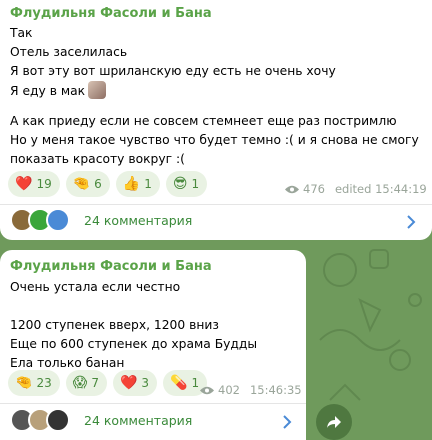 This screenshot has height=440, width=432. What do you see at coordinates (131, 184) in the screenshot?
I see `thumbs-up-icon: 👍` at bounding box center [131, 184].